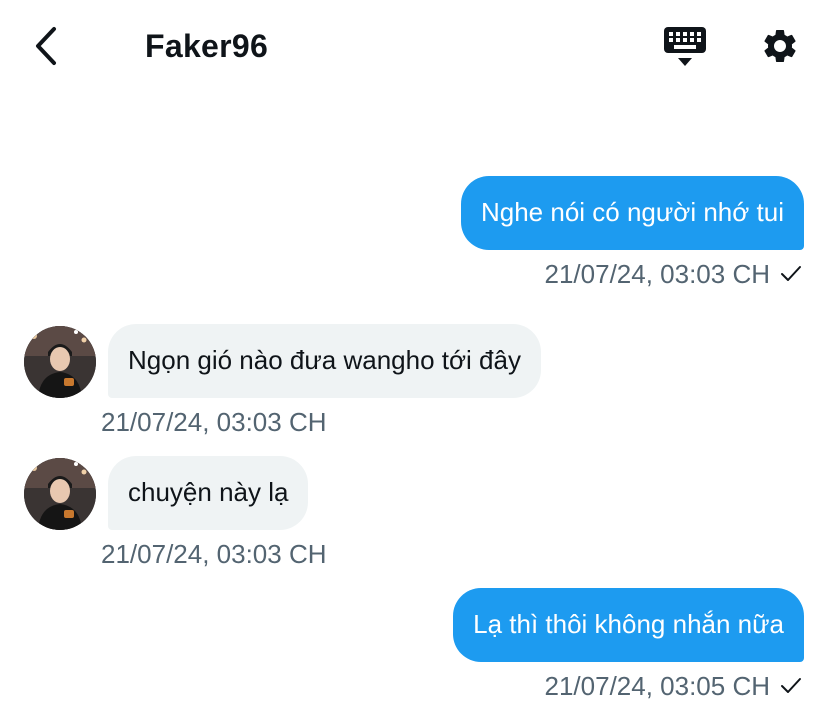 The height and width of the screenshot is (703, 828). I want to click on timestamp-text: 21/07/24, 03:05 CH, so click(657, 686).